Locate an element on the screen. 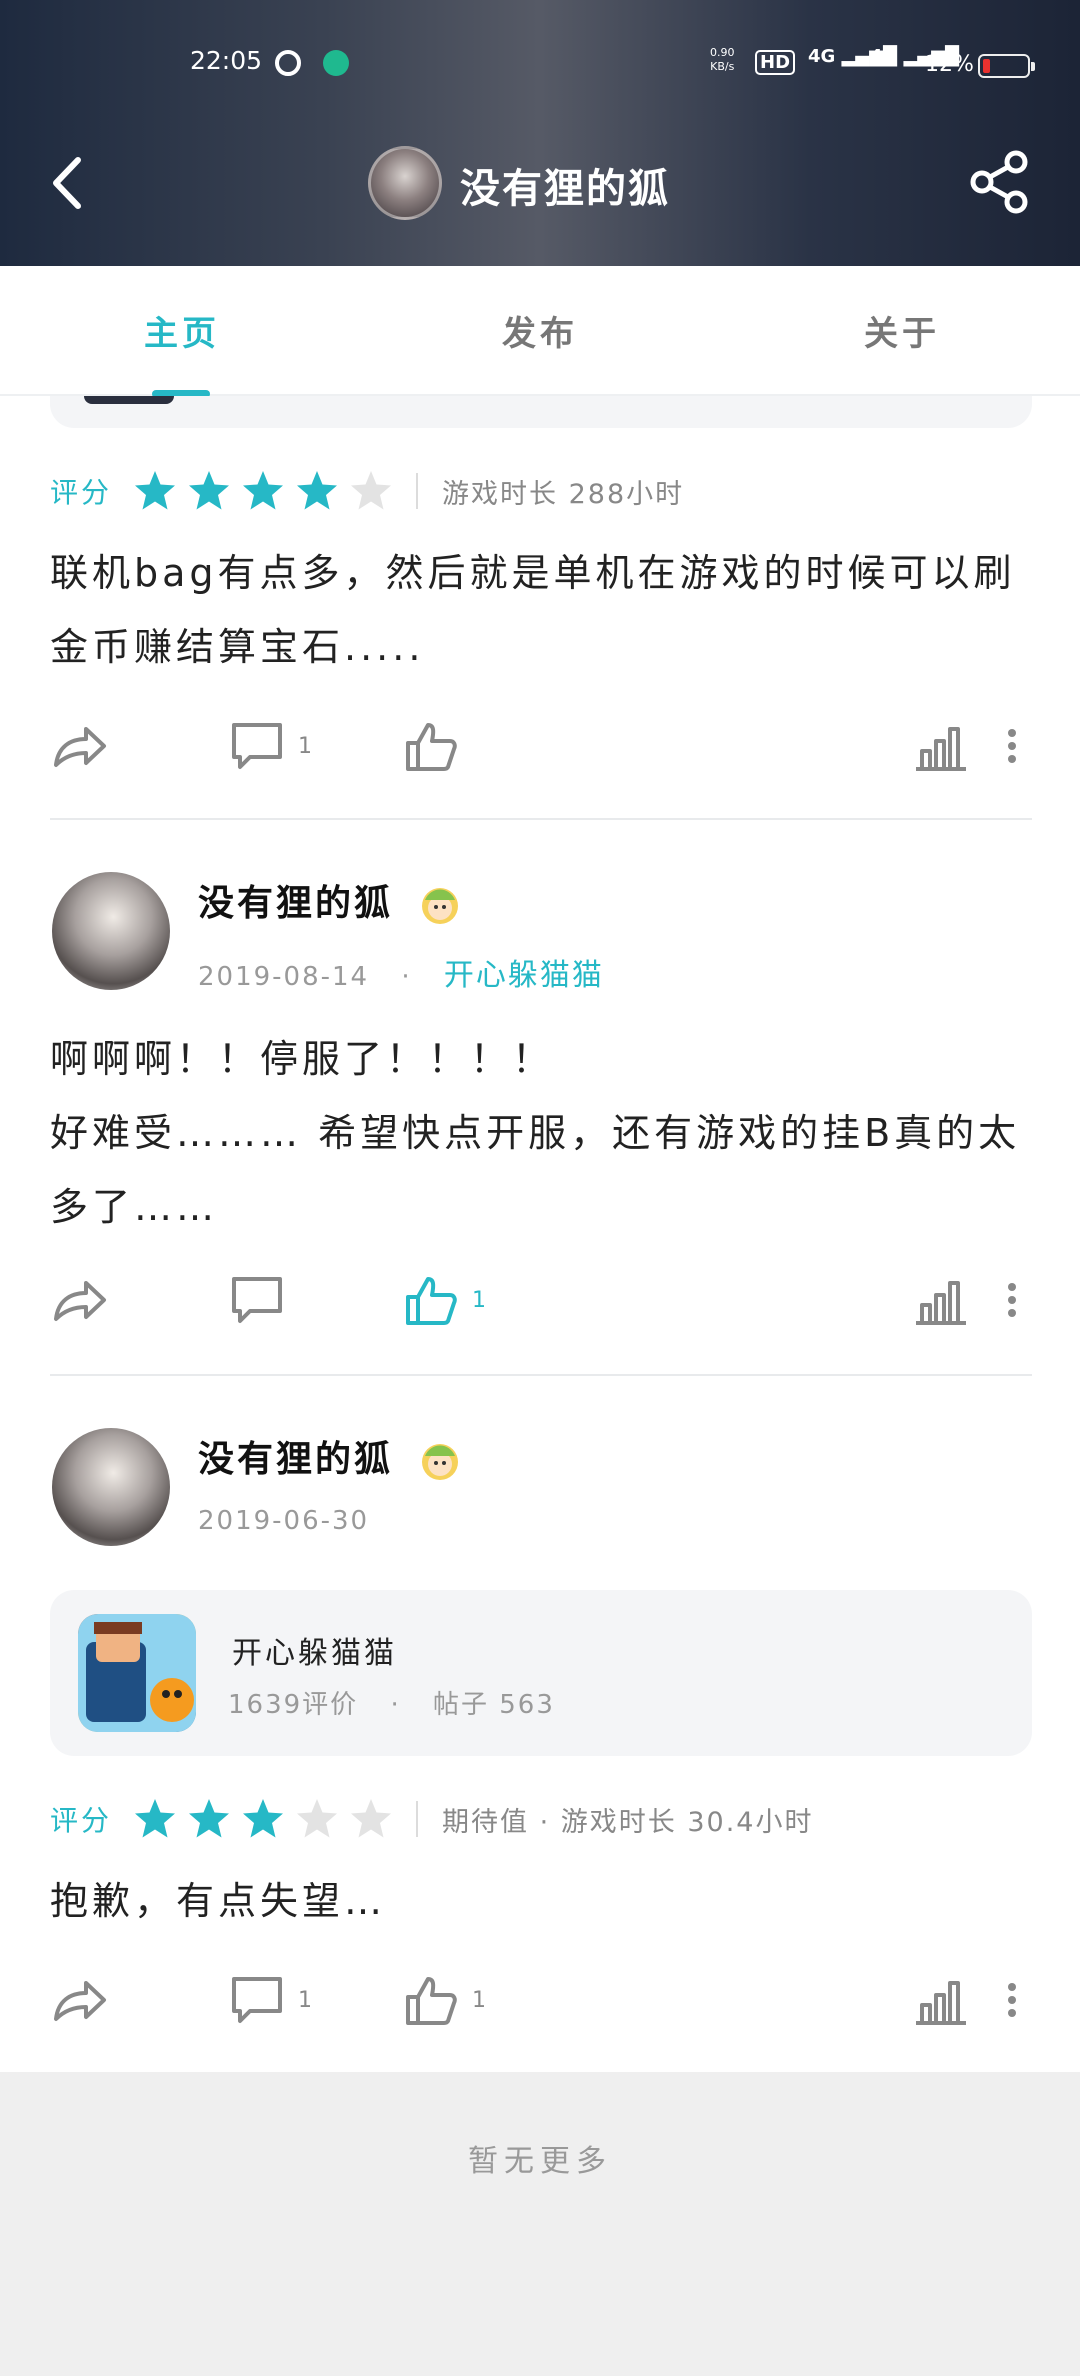 This screenshot has width=1080, height=2376. tab-bar: 主页 发布 关于 is located at coordinates (540, 331).